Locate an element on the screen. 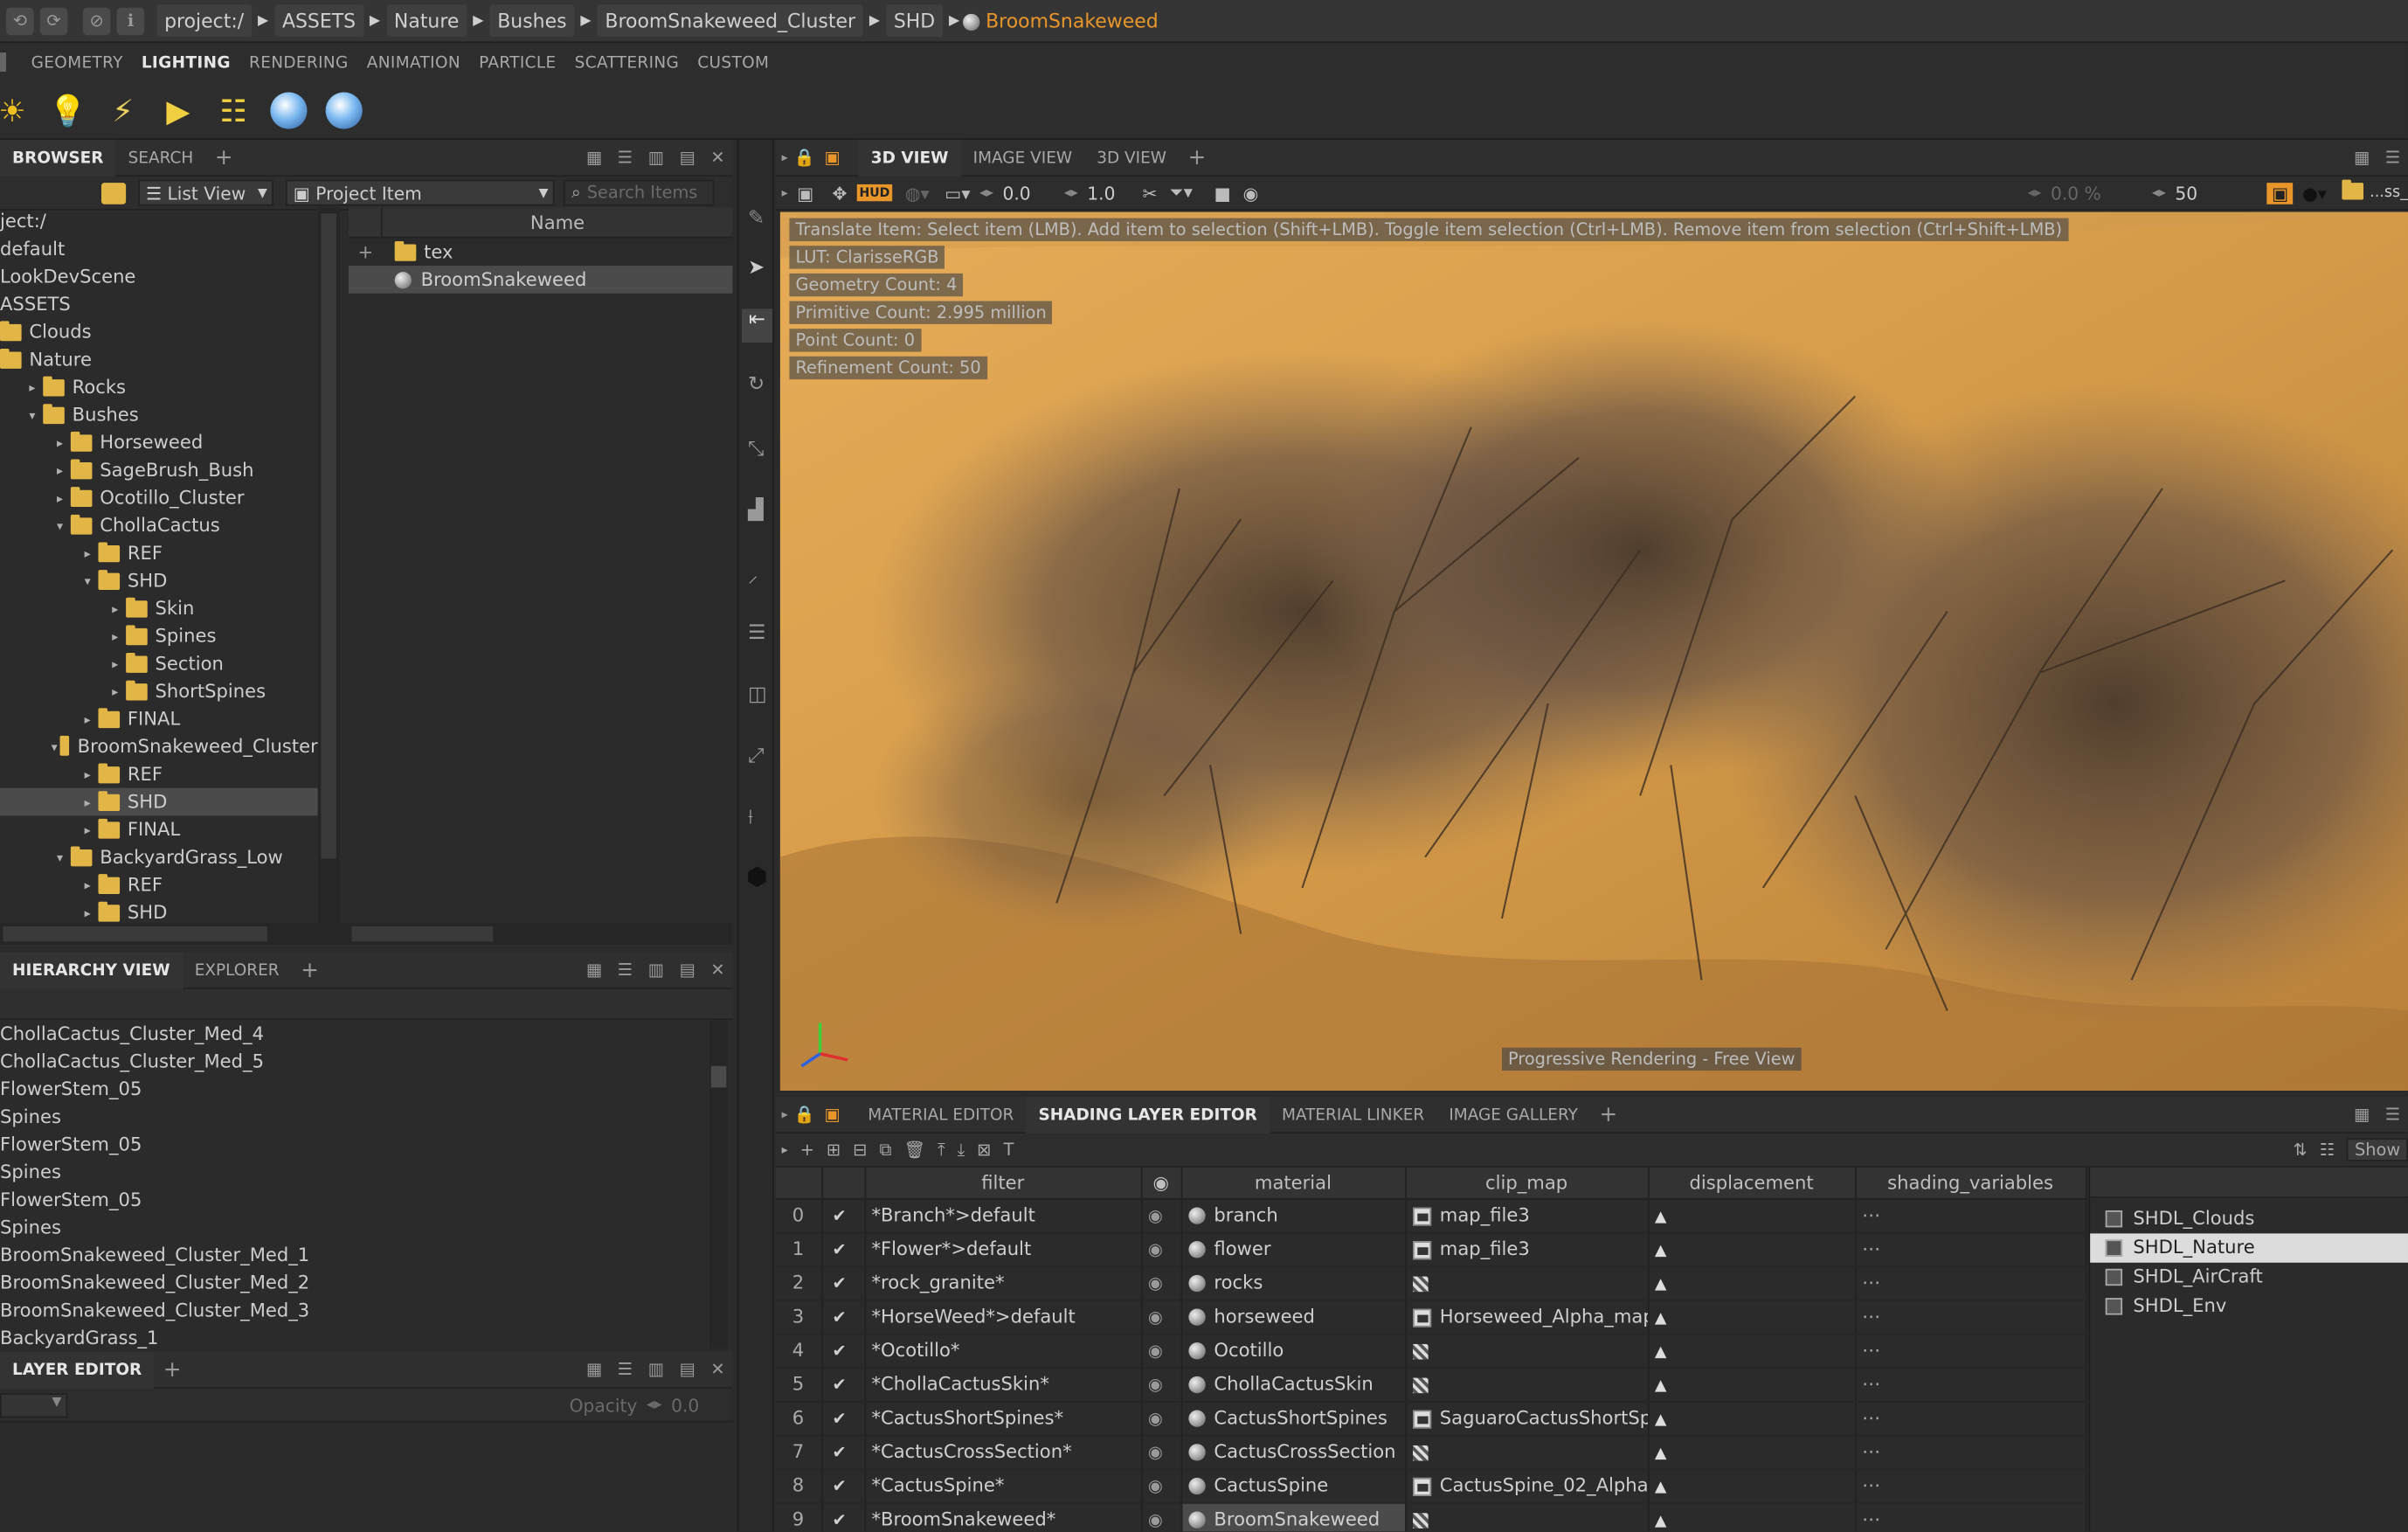  move-icon: ⤢ is located at coordinates (756, 756).